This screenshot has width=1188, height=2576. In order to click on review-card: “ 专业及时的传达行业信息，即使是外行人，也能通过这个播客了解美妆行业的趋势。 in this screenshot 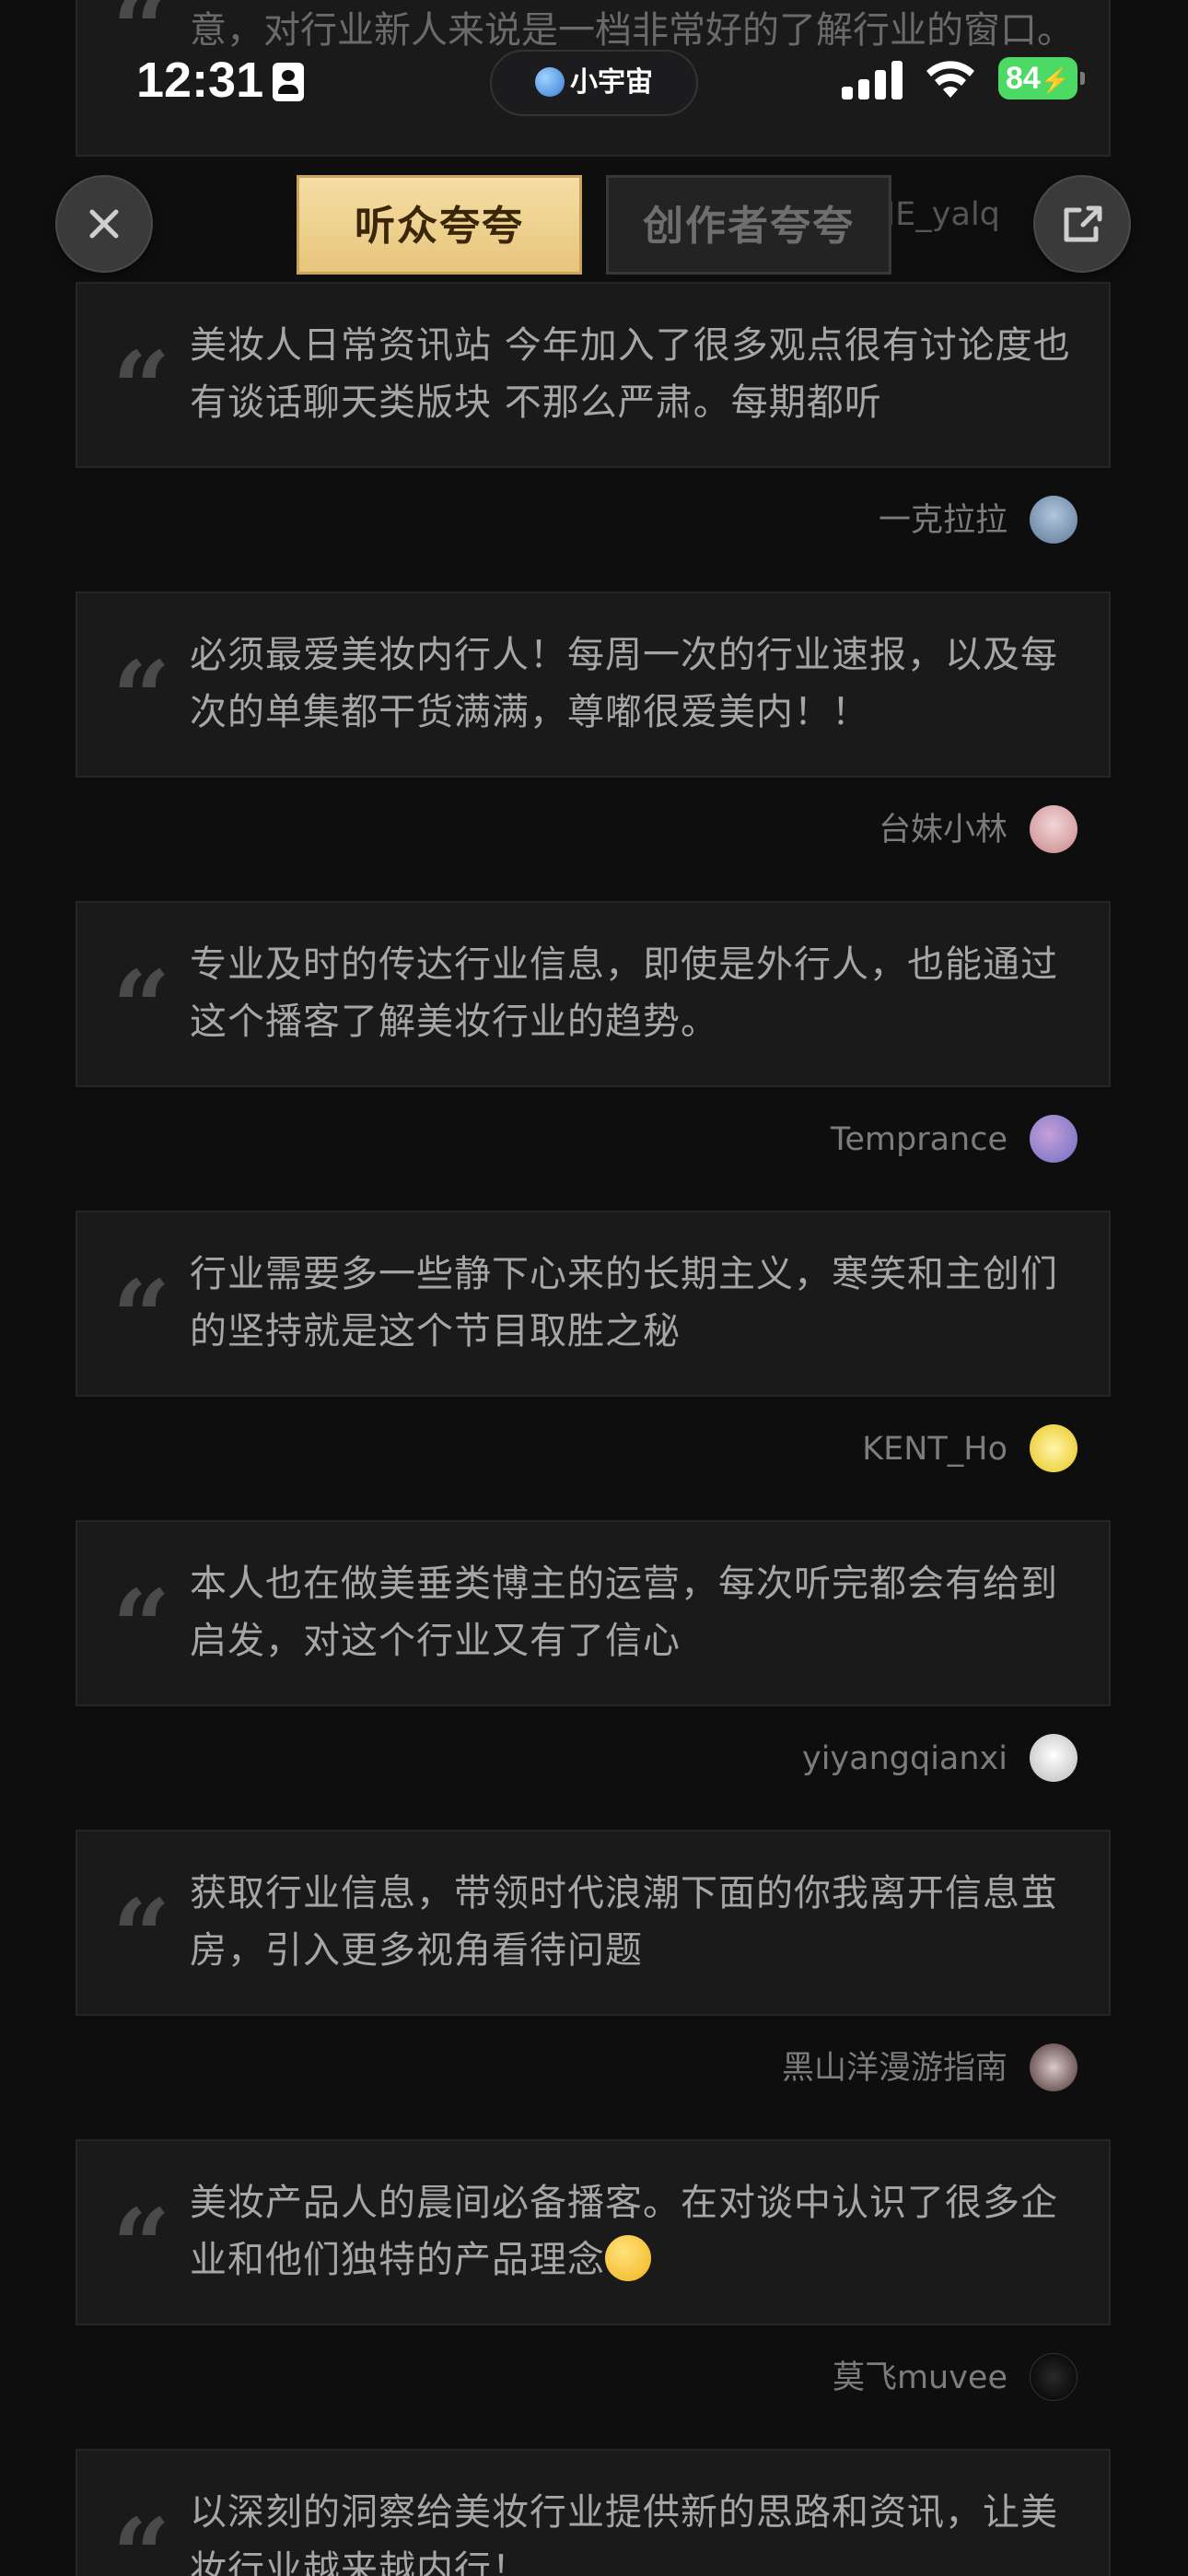, I will do `click(593, 994)`.